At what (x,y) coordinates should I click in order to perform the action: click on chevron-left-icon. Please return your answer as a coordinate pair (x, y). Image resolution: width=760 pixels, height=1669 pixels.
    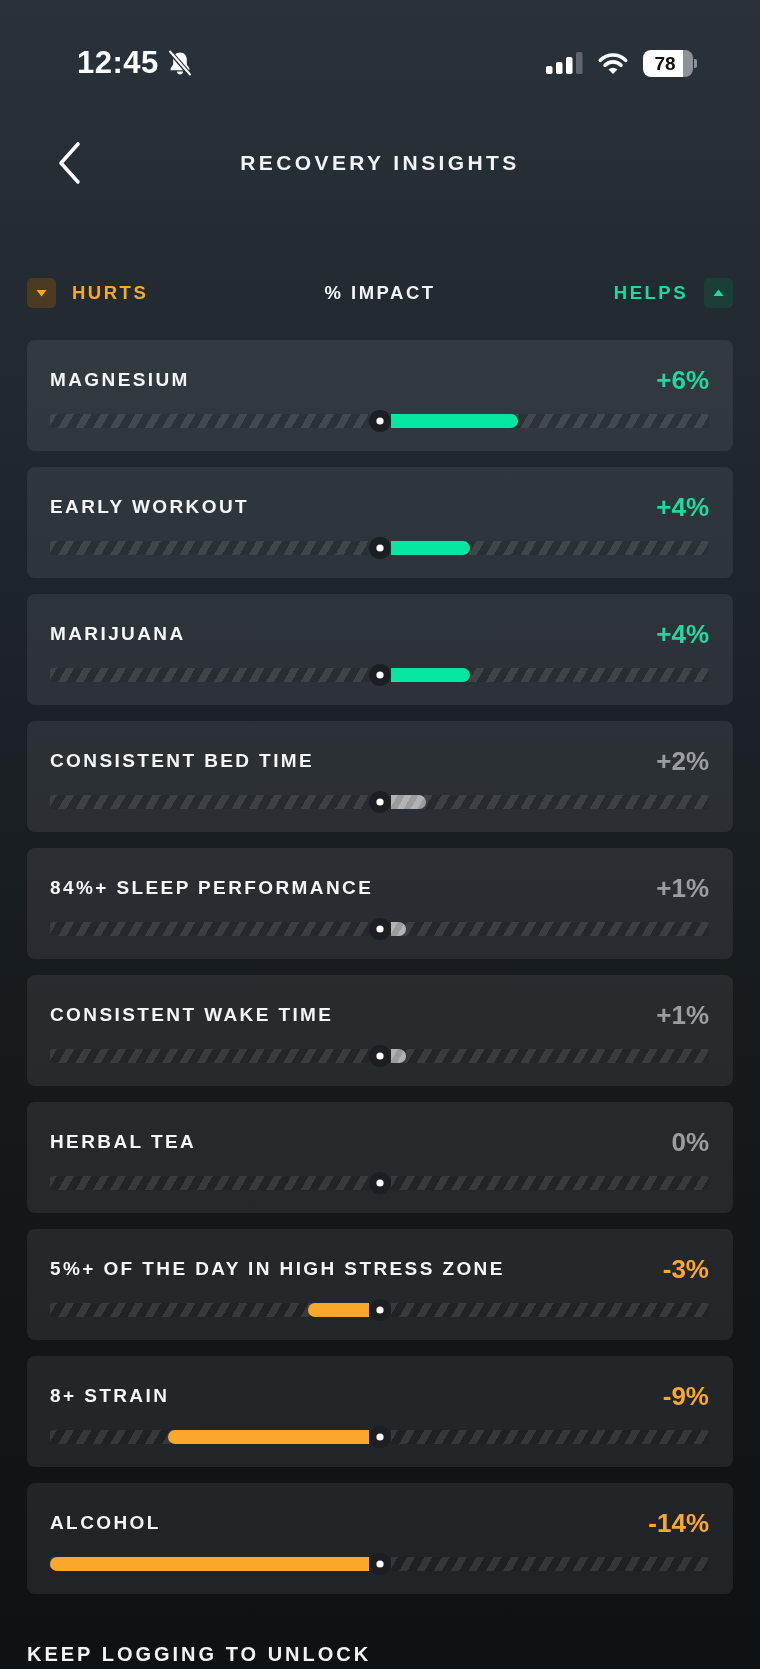
    Looking at the image, I should click on (69, 163).